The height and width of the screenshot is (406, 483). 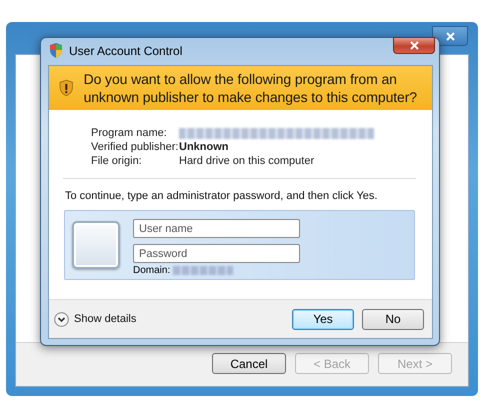 What do you see at coordinates (249, 363) in the screenshot?
I see `cancel-button: Cancel` at bounding box center [249, 363].